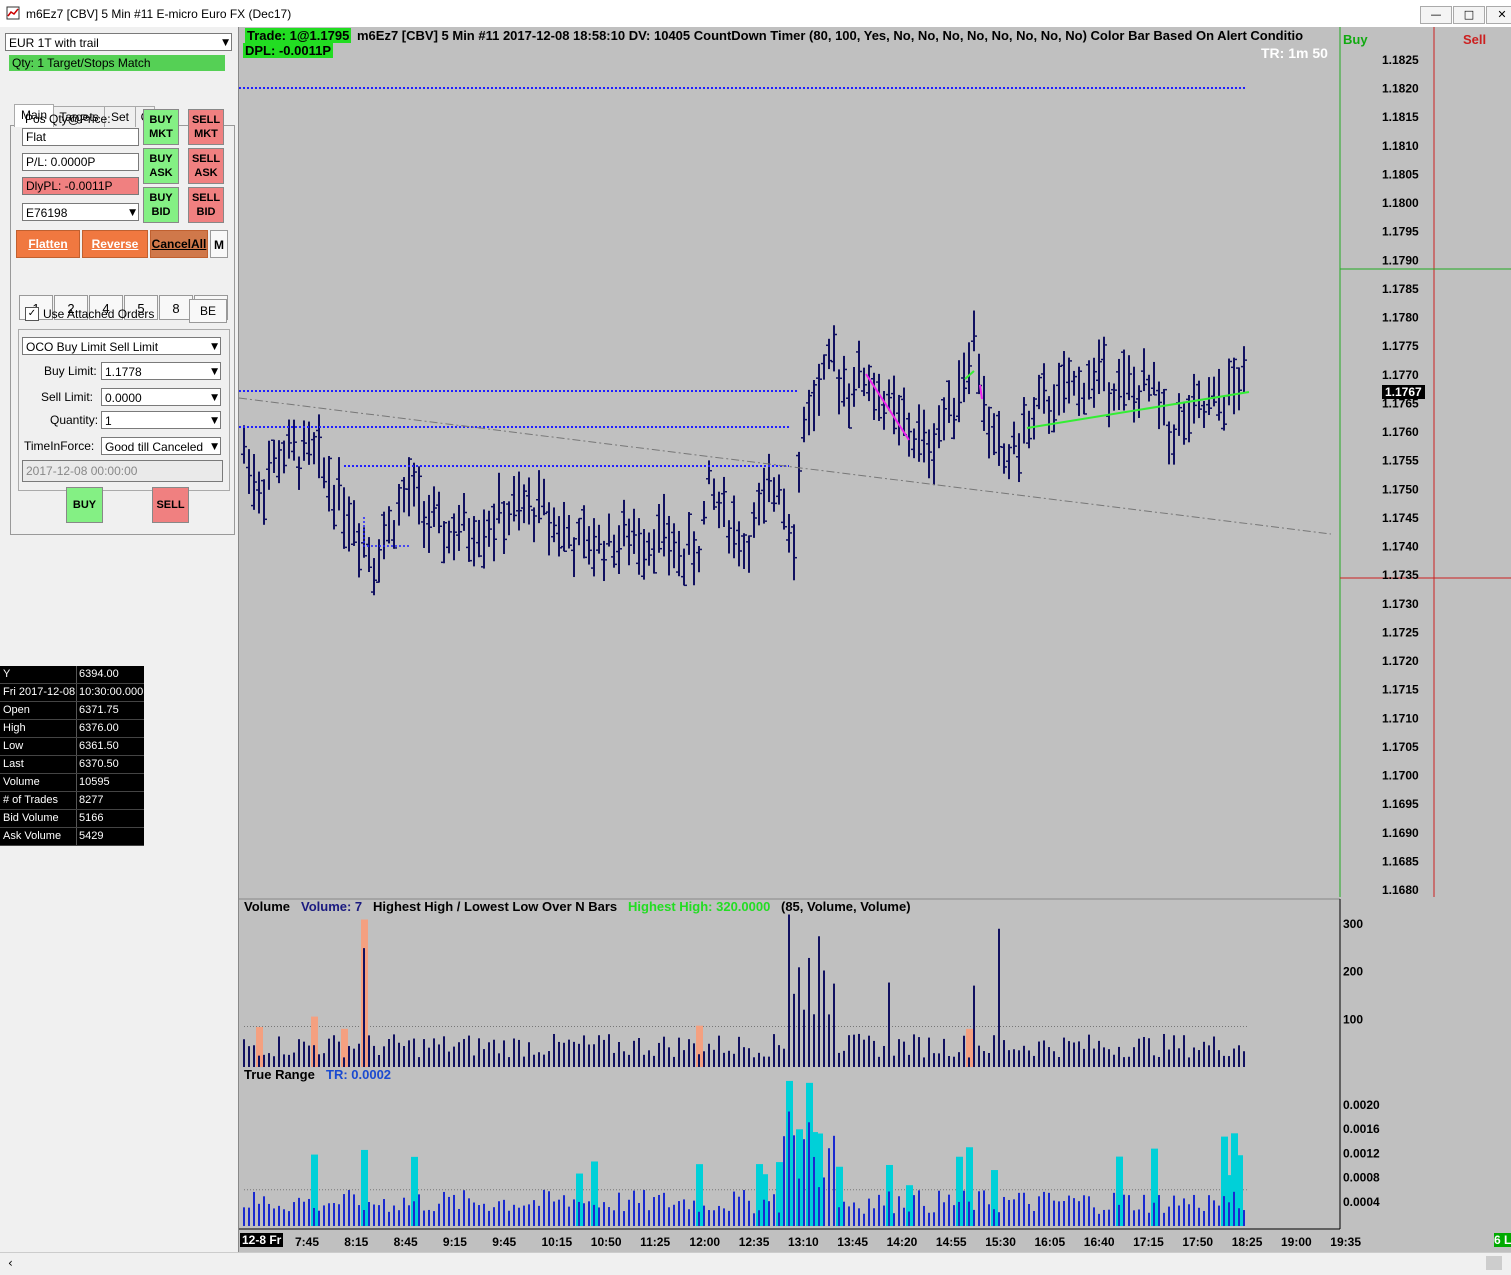 Image resolution: width=1511 pixels, height=1275 pixels. I want to click on price-tick-label: 1.1740, so click(1400, 547).